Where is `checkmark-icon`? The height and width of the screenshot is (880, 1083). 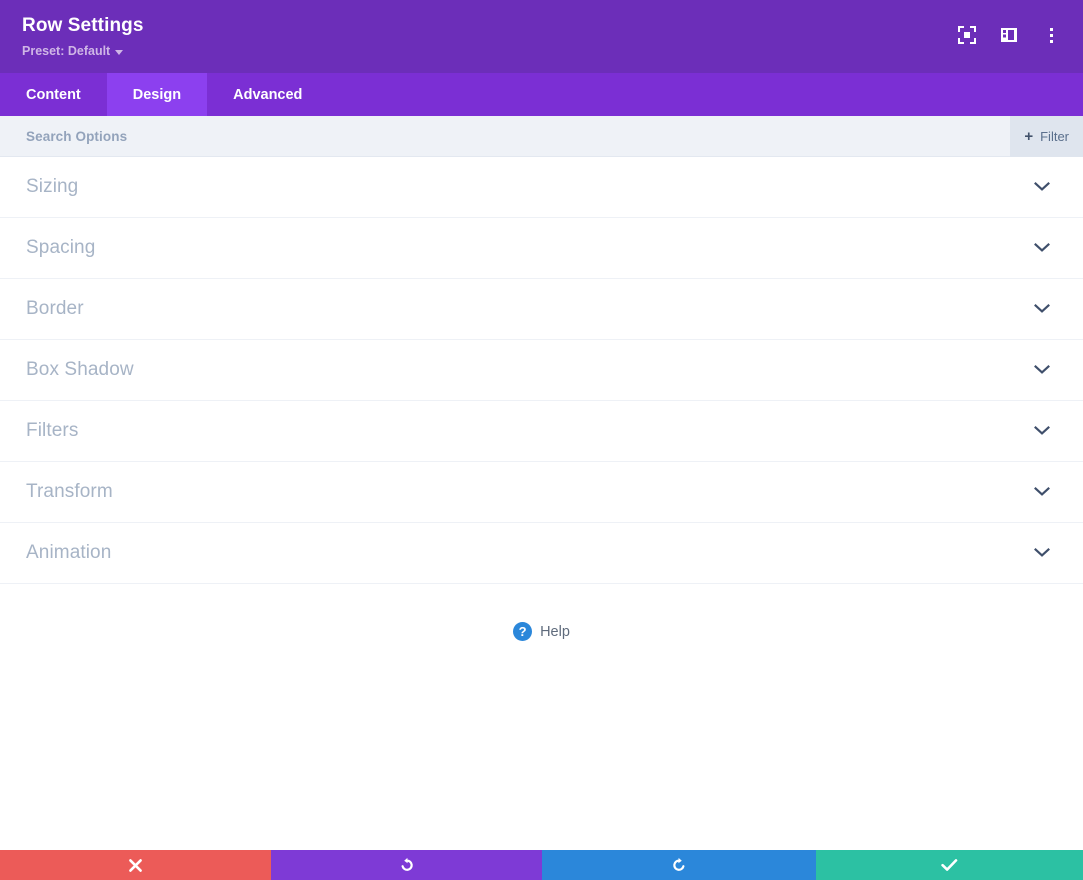
checkmark-icon is located at coordinates (949, 865).